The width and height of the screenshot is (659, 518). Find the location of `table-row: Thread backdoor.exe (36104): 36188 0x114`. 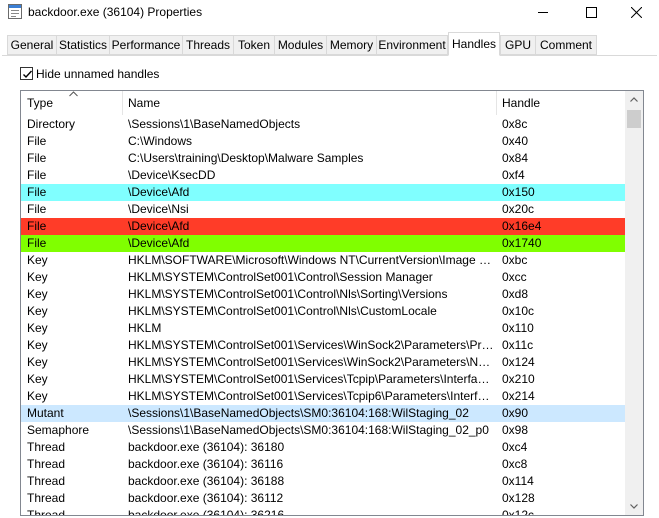

table-row: Thread backdoor.exe (36104): 36188 0x114 is located at coordinates (323, 481).